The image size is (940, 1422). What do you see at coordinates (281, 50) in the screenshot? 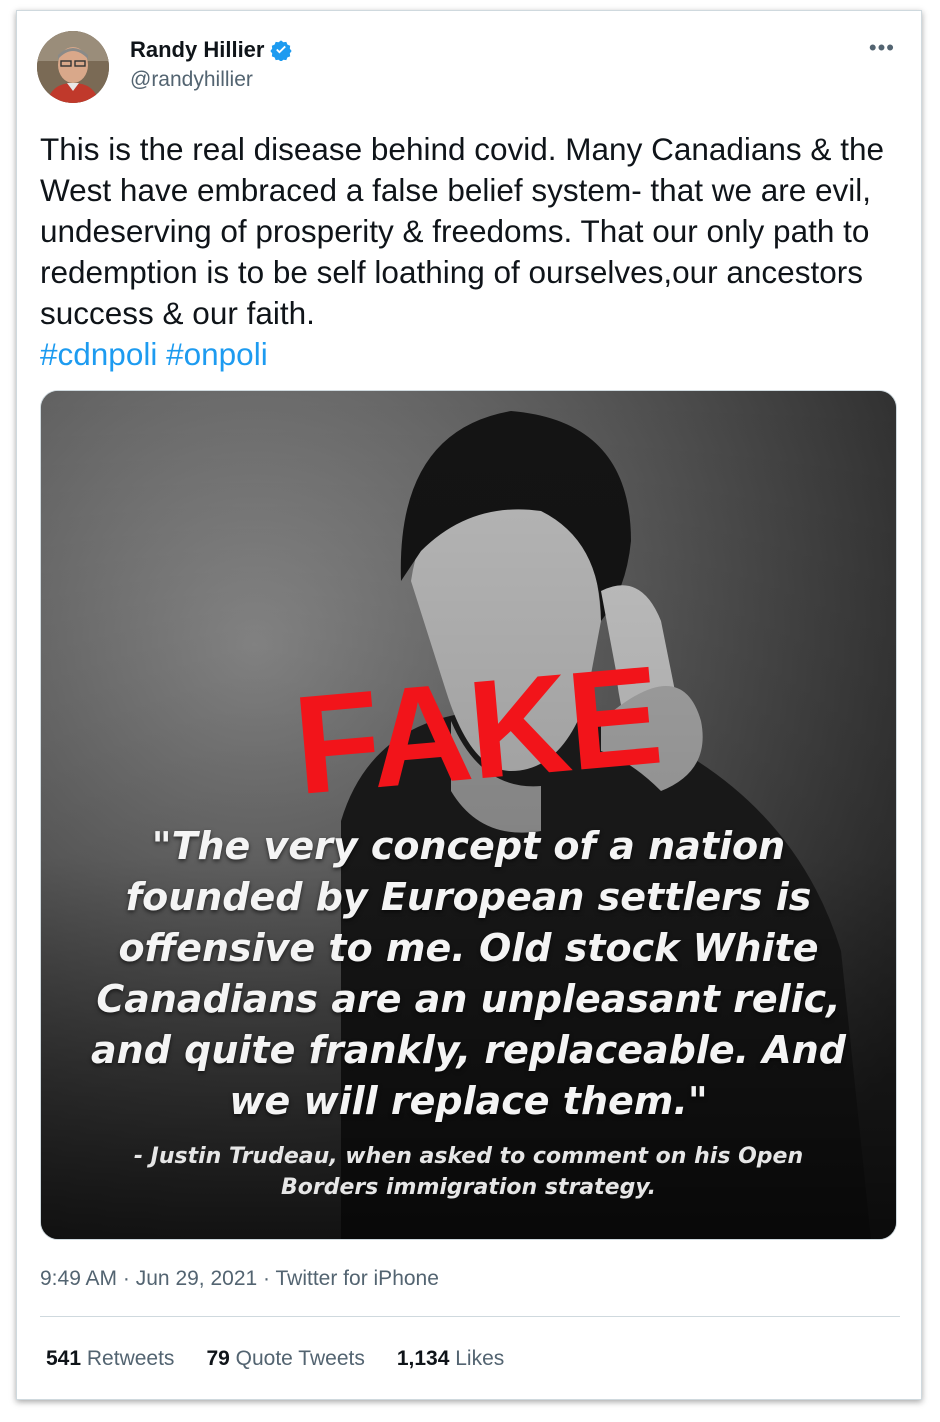
I see `verified-badge-icon` at bounding box center [281, 50].